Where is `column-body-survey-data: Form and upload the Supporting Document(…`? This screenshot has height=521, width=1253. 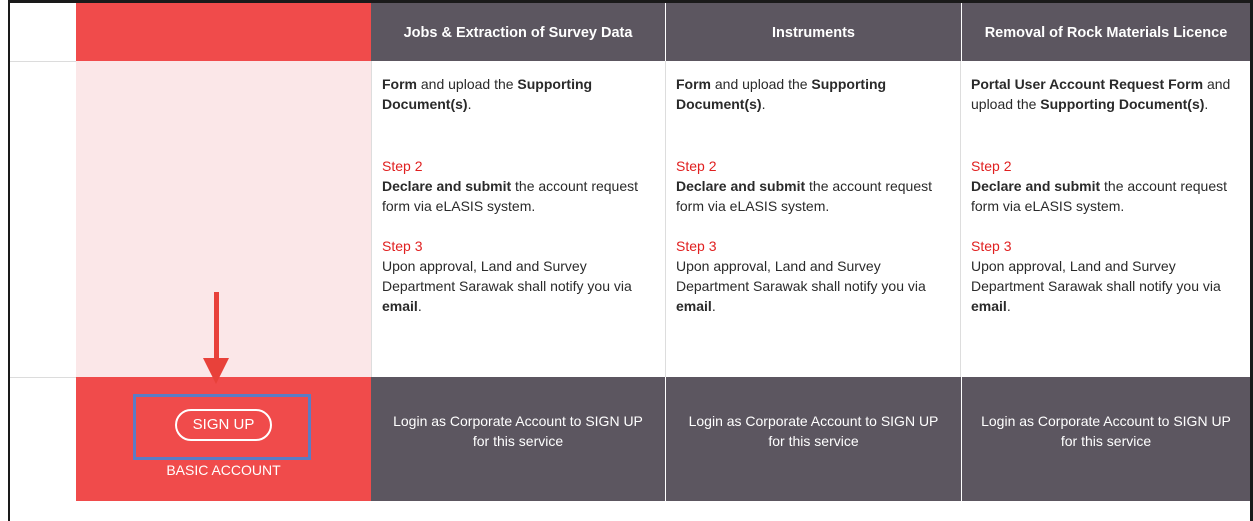 column-body-survey-data: Form and upload the Supporting Document(… is located at coordinates (518, 219).